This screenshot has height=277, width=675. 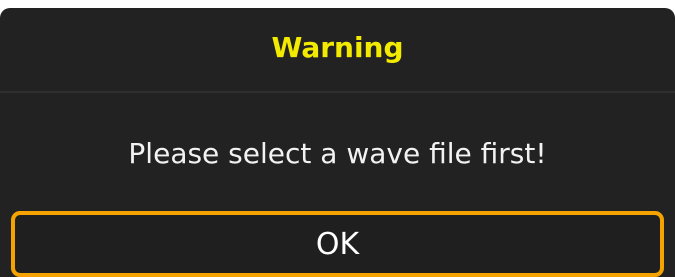 What do you see at coordinates (337, 153) in the screenshot?
I see `dialog-message: Please select a wave file first!` at bounding box center [337, 153].